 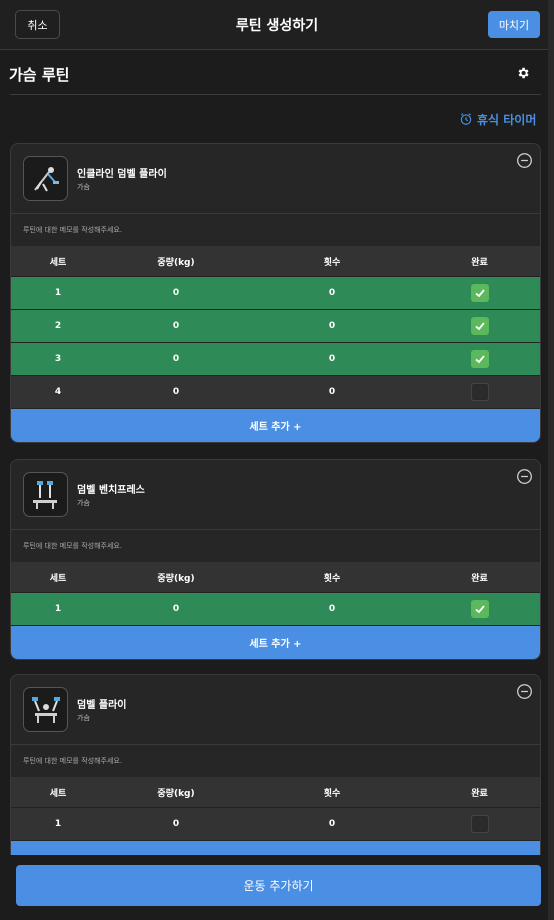 What do you see at coordinates (58, 326) in the screenshot?
I see `set-number: 2` at bounding box center [58, 326].